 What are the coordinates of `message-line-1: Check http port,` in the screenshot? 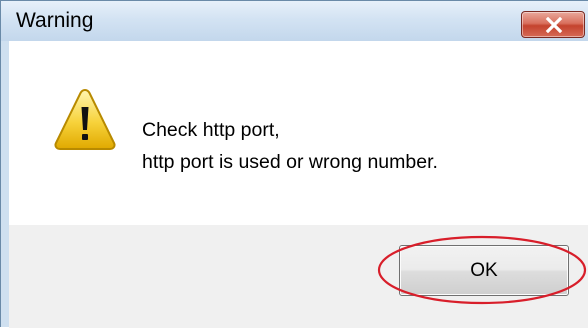 It's located at (211, 130).